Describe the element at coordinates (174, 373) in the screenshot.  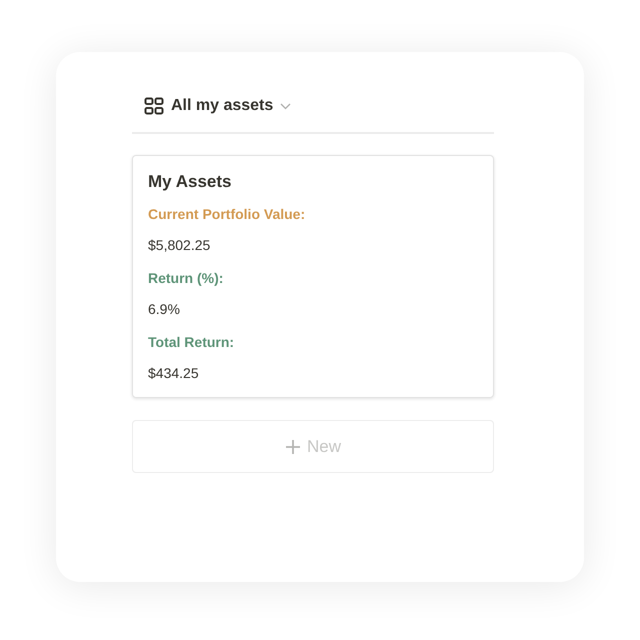
I see `field-value: $434.25` at that location.